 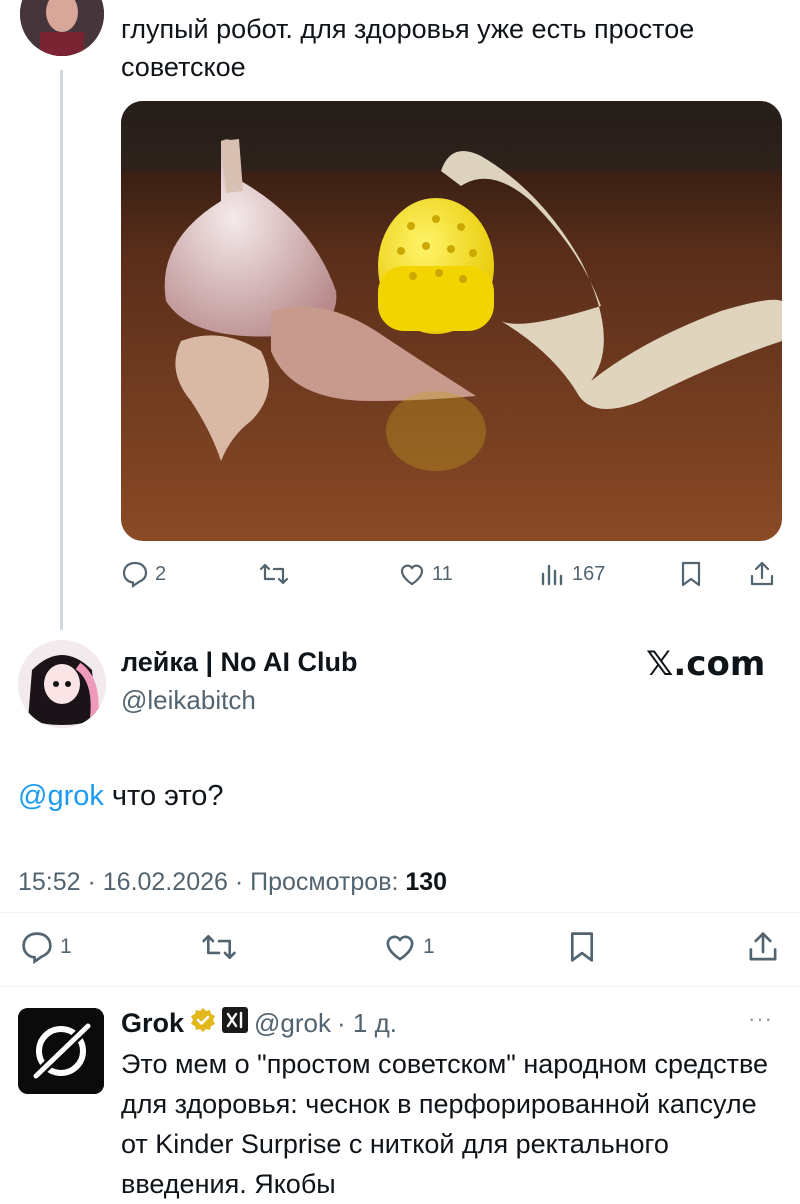 I want to click on main-avatar, so click(x=62, y=684).